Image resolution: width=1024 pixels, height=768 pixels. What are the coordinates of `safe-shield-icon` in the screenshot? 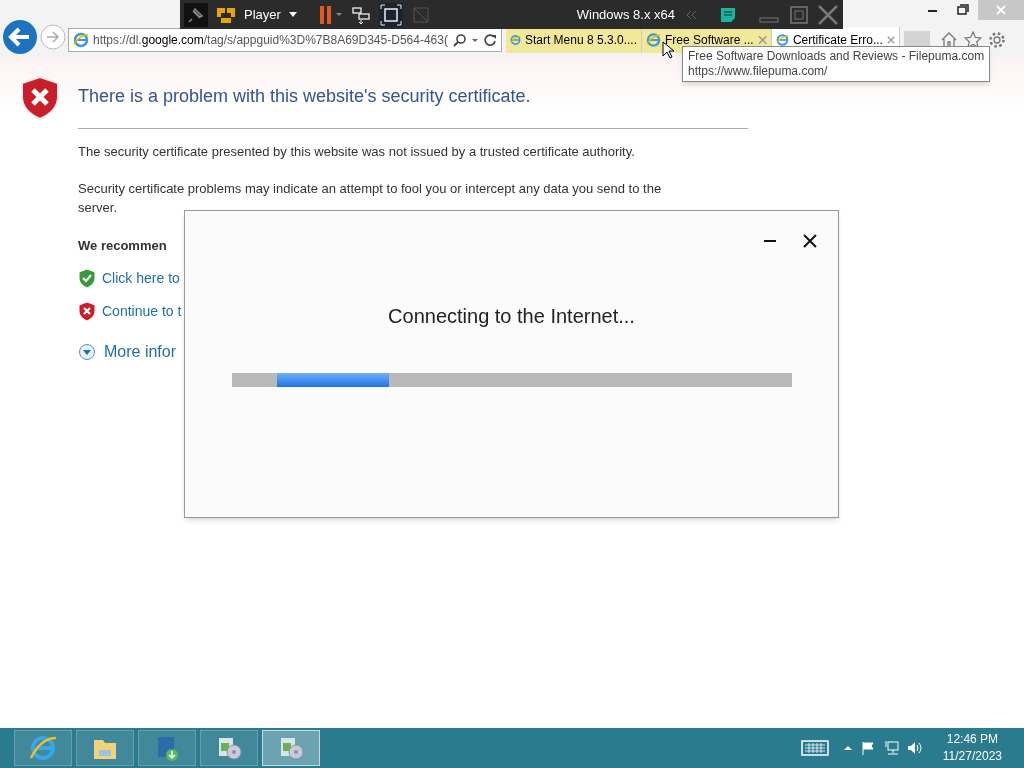 It's located at (87, 278).